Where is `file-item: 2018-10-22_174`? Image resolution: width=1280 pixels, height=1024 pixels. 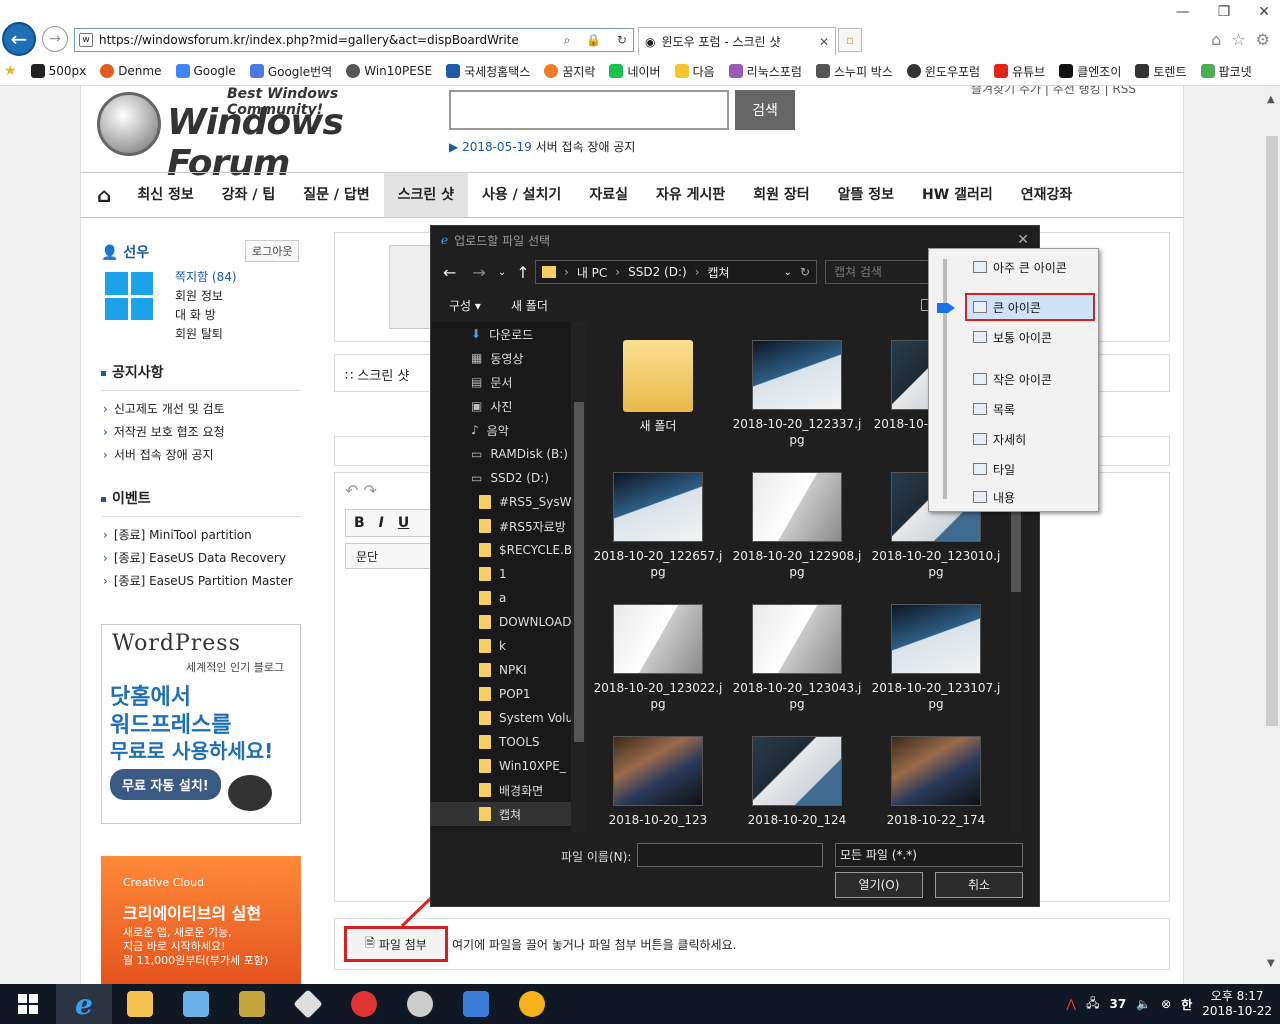
file-item: 2018-10-22_174 is located at coordinates (936, 782).